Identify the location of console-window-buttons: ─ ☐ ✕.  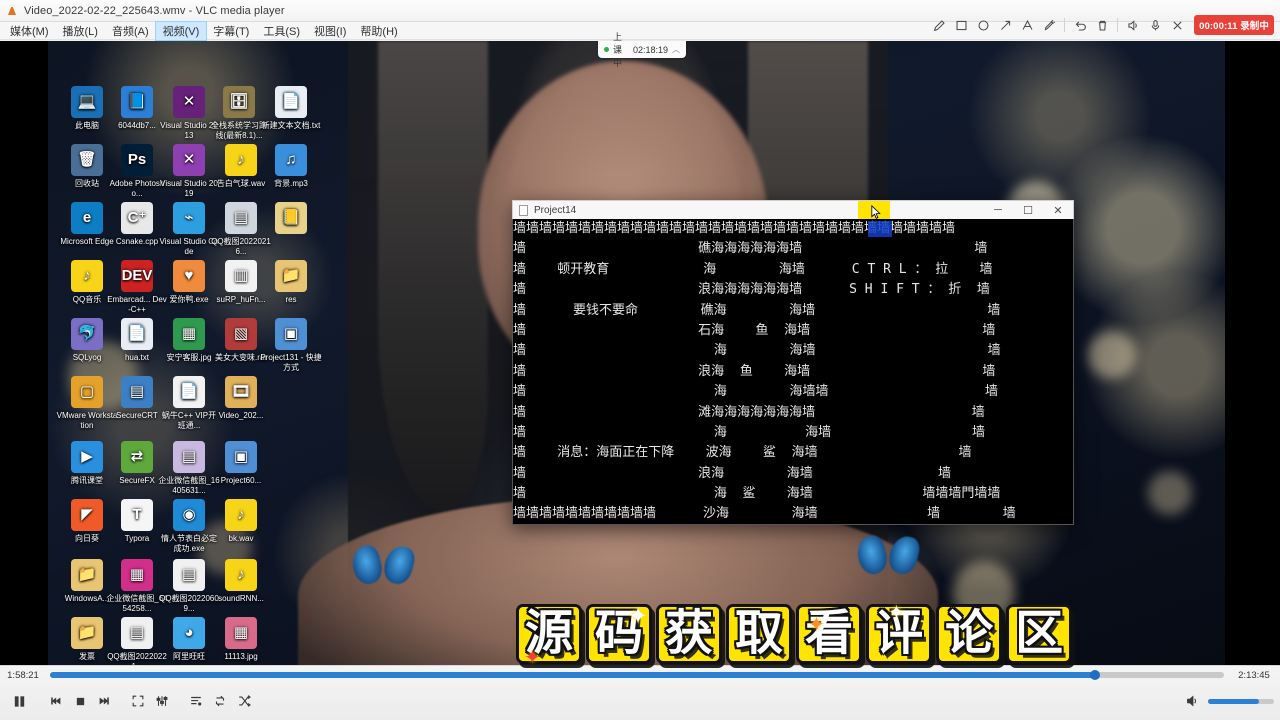
(1028, 210).